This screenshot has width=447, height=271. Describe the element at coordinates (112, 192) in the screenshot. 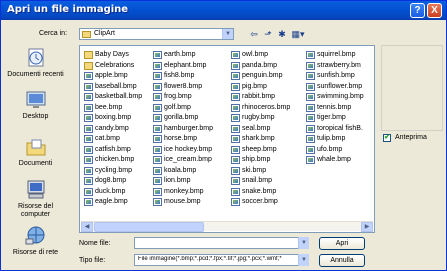

I see `file-item: duck.bmp` at that location.